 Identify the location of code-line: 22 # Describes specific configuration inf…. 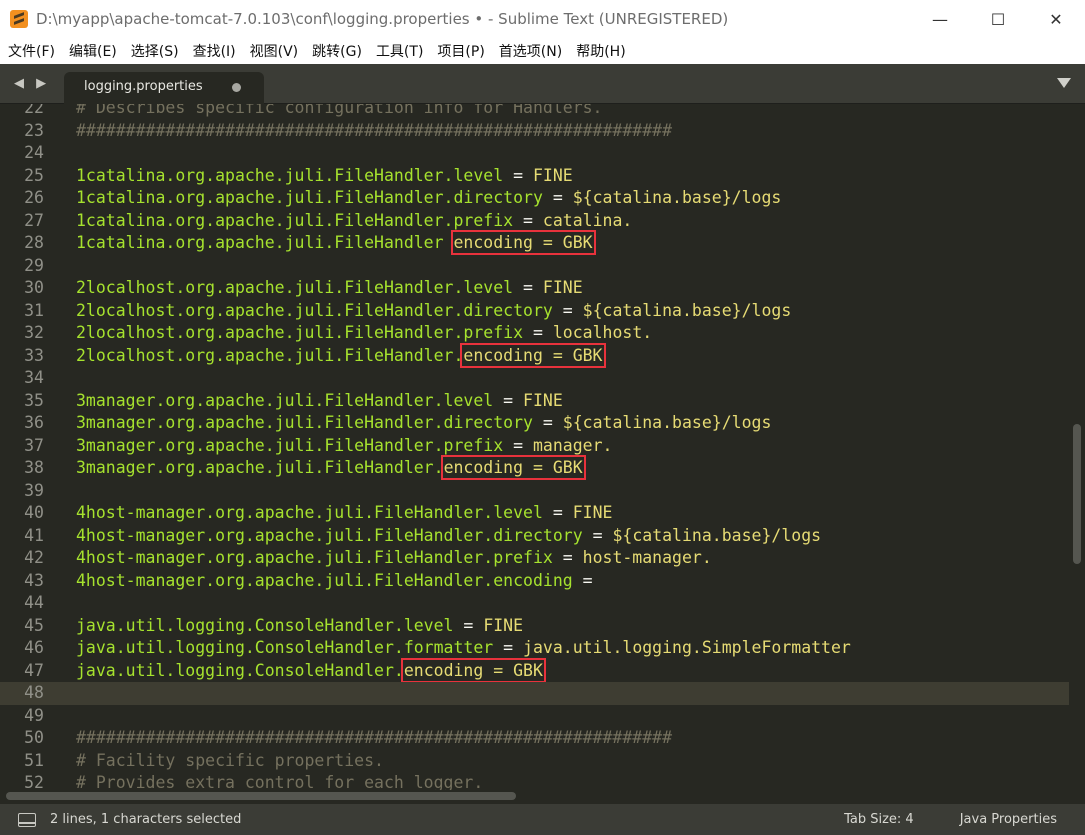
(534, 112).